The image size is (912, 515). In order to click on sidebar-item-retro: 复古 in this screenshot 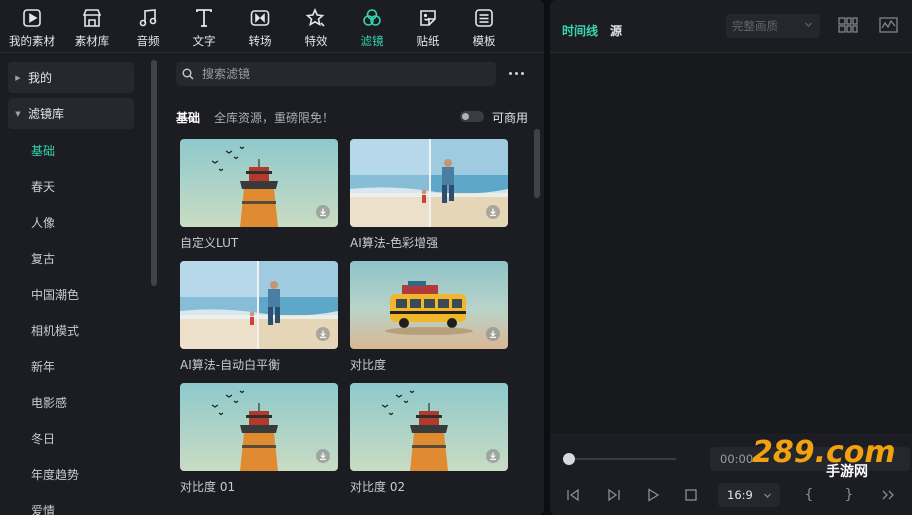, I will do `click(43, 258)`.